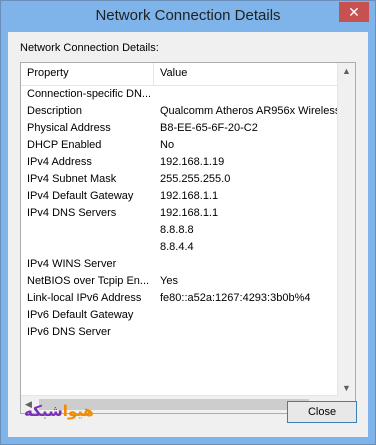 The height and width of the screenshot is (445, 376). What do you see at coordinates (177, 247) in the screenshot?
I see `value-cell: 8.8.4.4` at bounding box center [177, 247].